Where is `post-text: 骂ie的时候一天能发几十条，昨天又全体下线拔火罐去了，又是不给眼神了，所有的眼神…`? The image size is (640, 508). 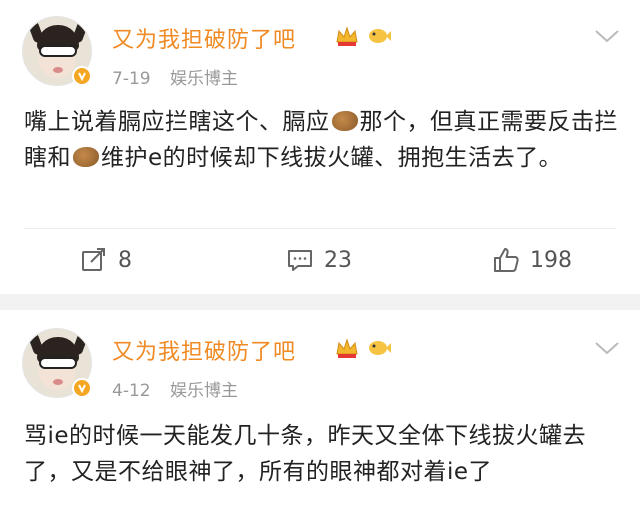
post-text: 骂ie的时候一天能发几十条，昨天又全体下线拔火罐去了，又是不给眼神了，所有的眼神… is located at coordinates (305, 454).